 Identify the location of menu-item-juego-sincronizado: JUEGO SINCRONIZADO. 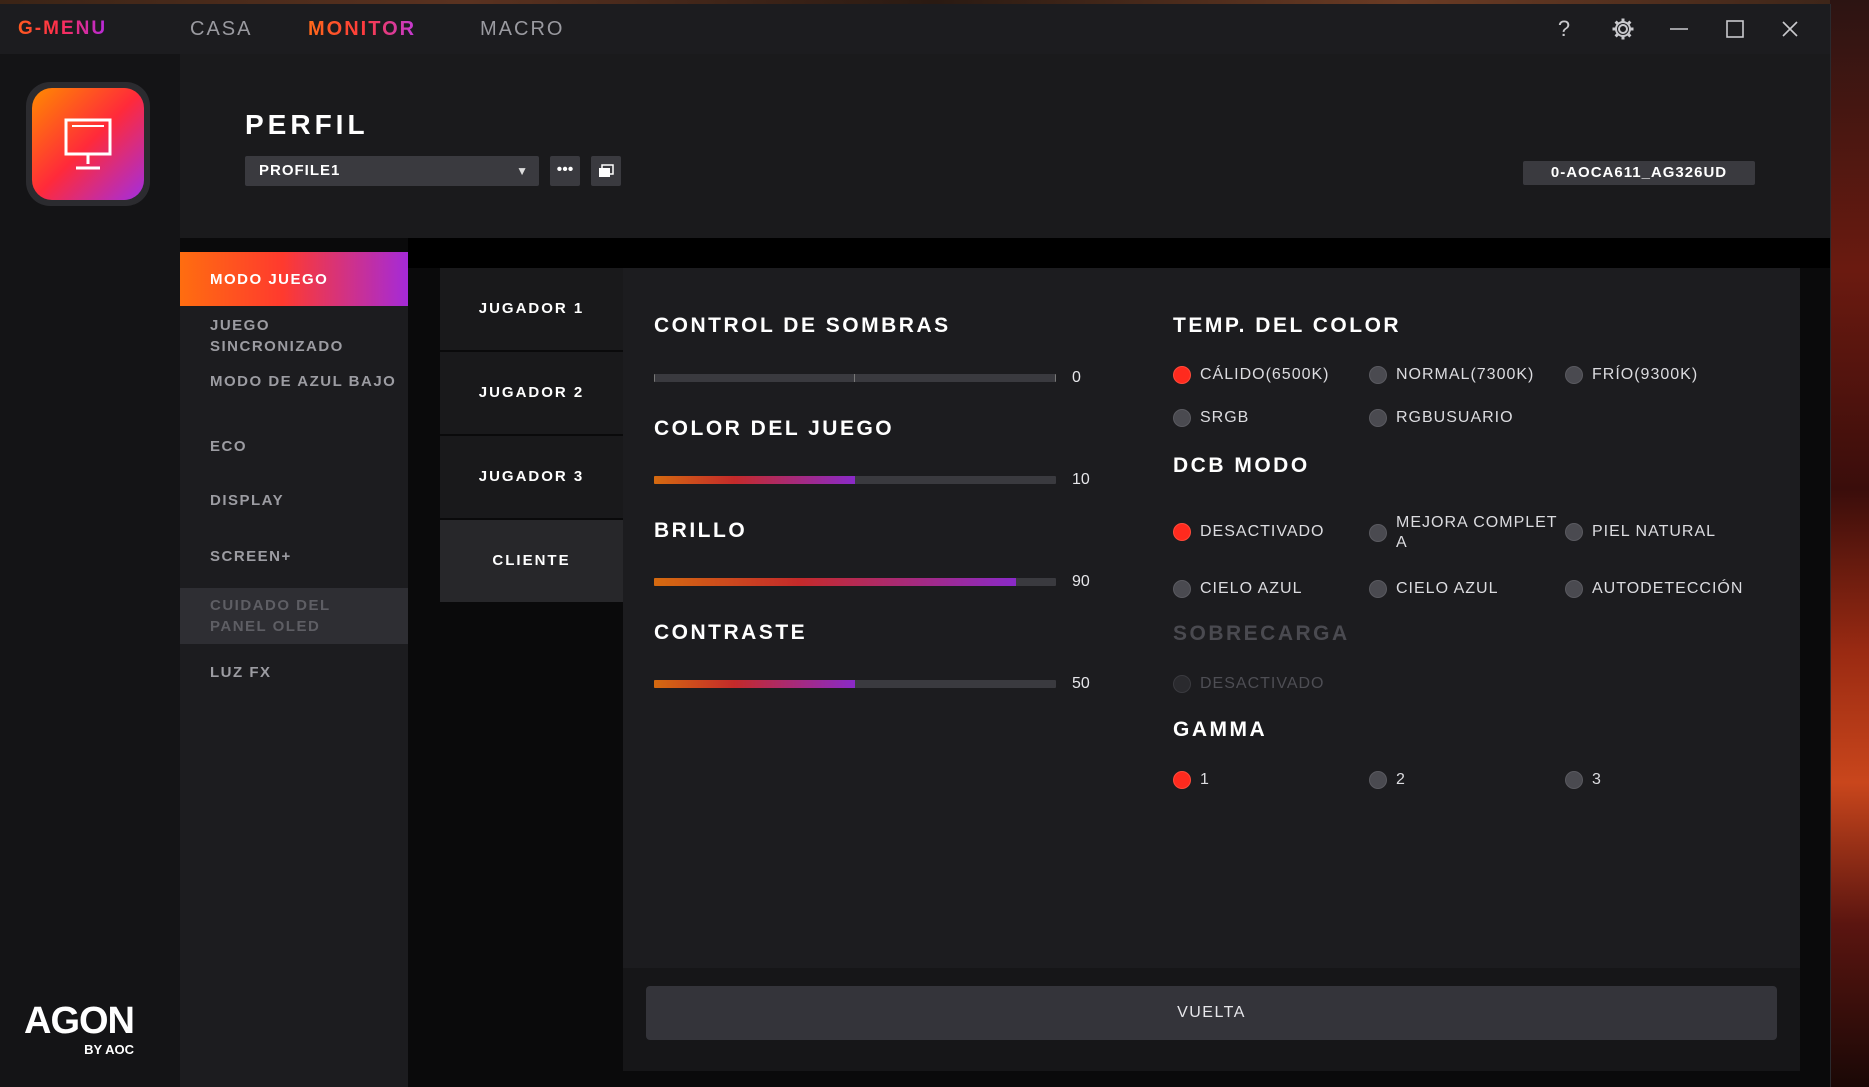
(294, 336).